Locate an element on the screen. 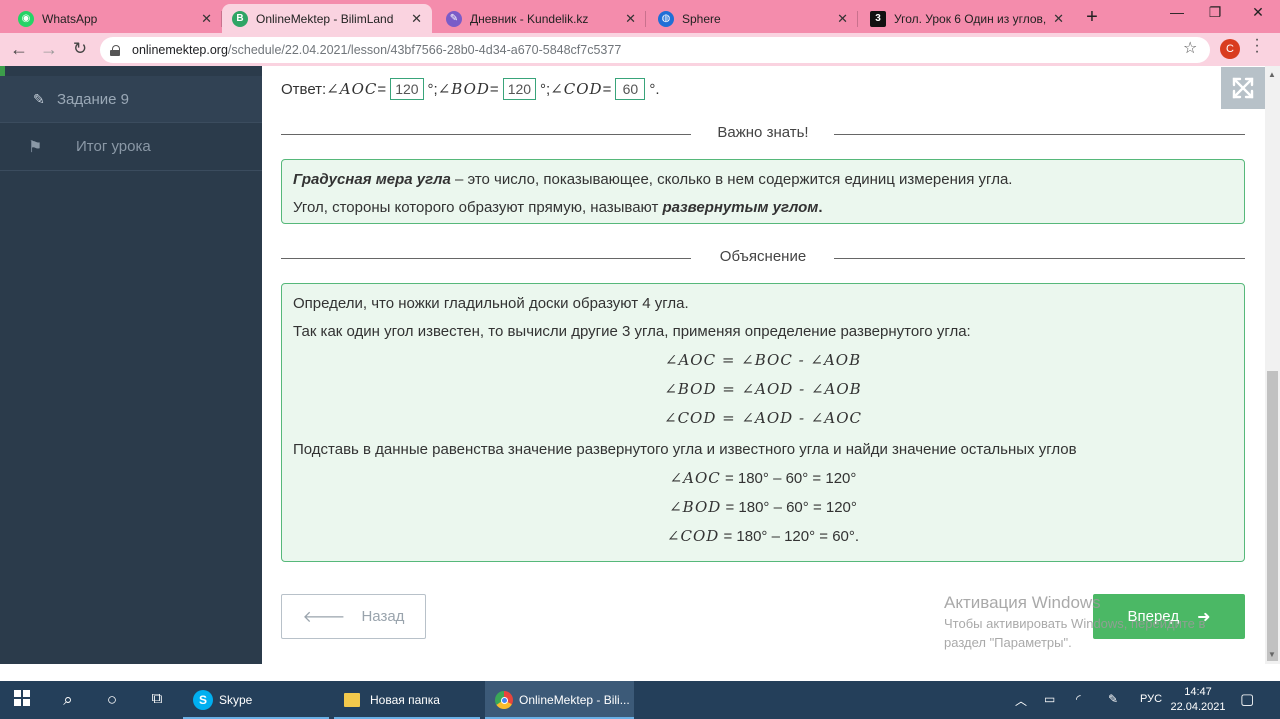 The image size is (1280, 719). tab-onlinemektep: B OnlineMektep - BilimLand ✕ is located at coordinates (327, 18).